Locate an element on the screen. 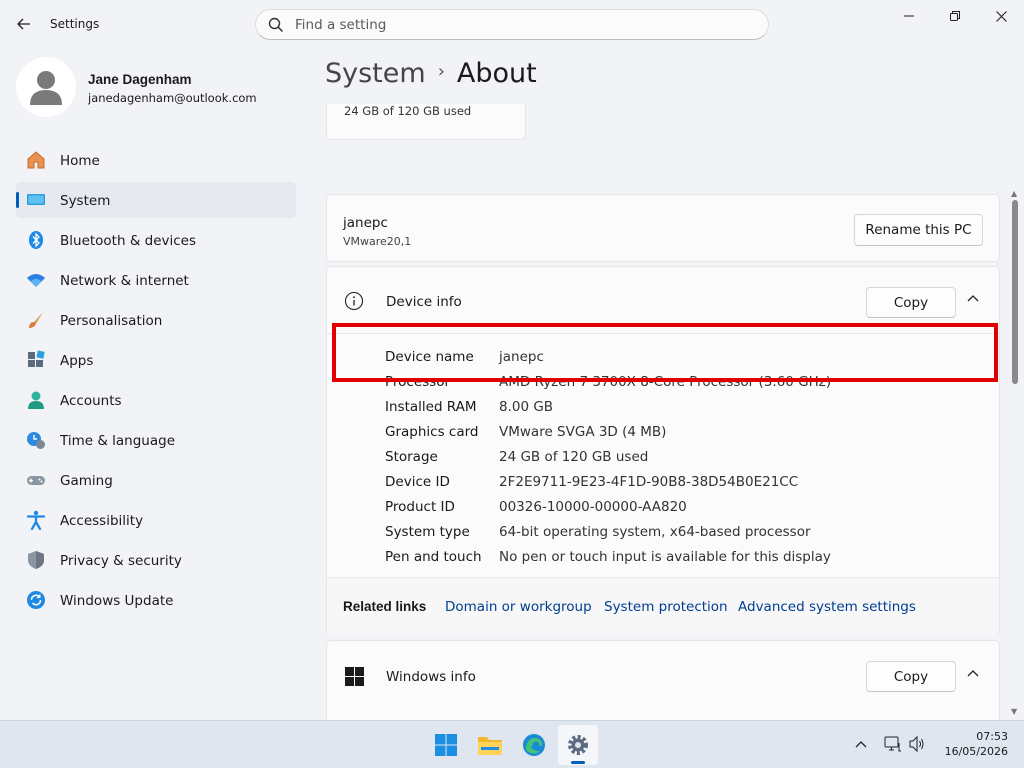 The image size is (1024, 768). sidebar-item-accounts: Accounts is located at coordinates (156, 400).